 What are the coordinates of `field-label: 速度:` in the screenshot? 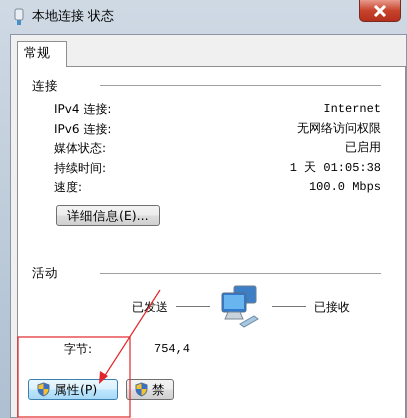 It's located at (68, 187).